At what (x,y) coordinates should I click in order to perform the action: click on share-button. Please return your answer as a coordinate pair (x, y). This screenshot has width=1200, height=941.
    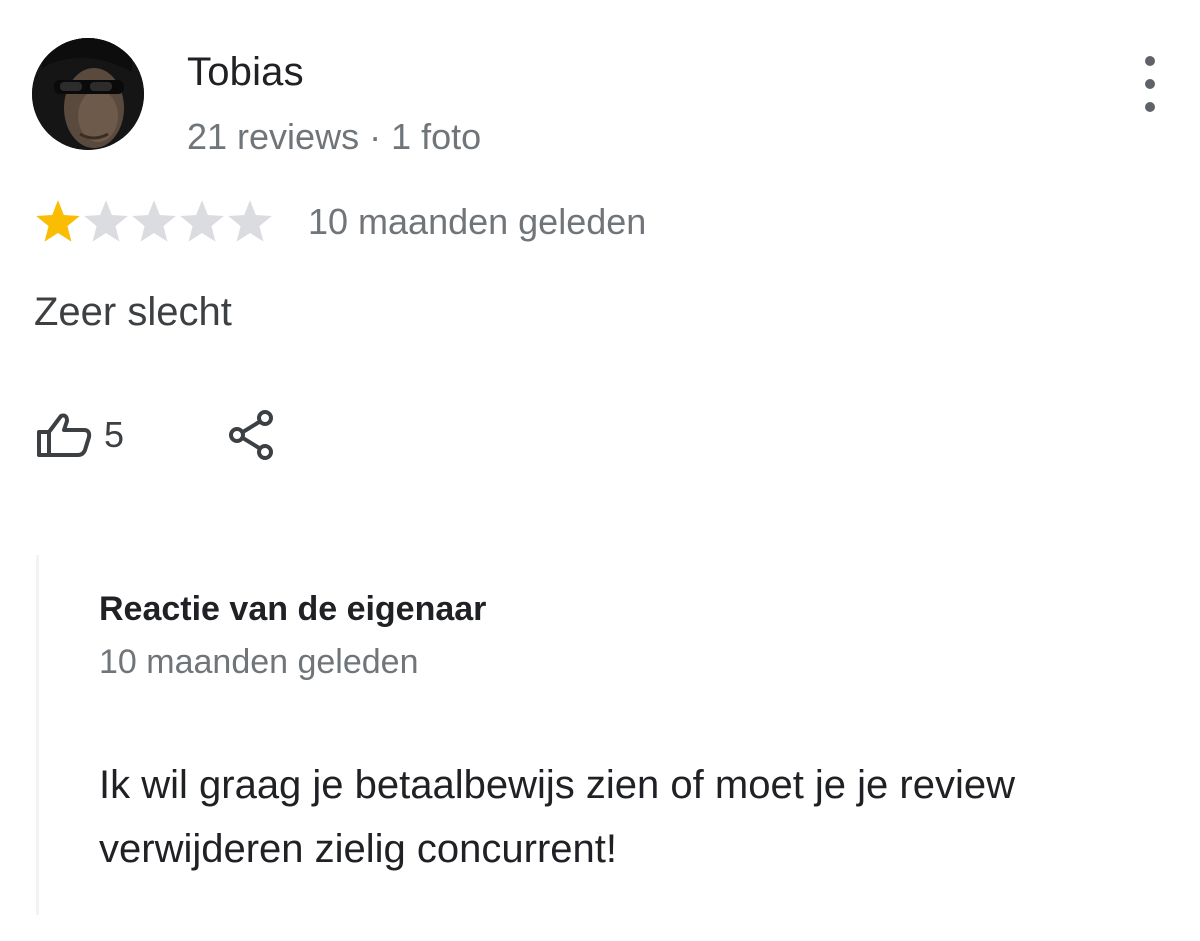
    Looking at the image, I should click on (252, 435).